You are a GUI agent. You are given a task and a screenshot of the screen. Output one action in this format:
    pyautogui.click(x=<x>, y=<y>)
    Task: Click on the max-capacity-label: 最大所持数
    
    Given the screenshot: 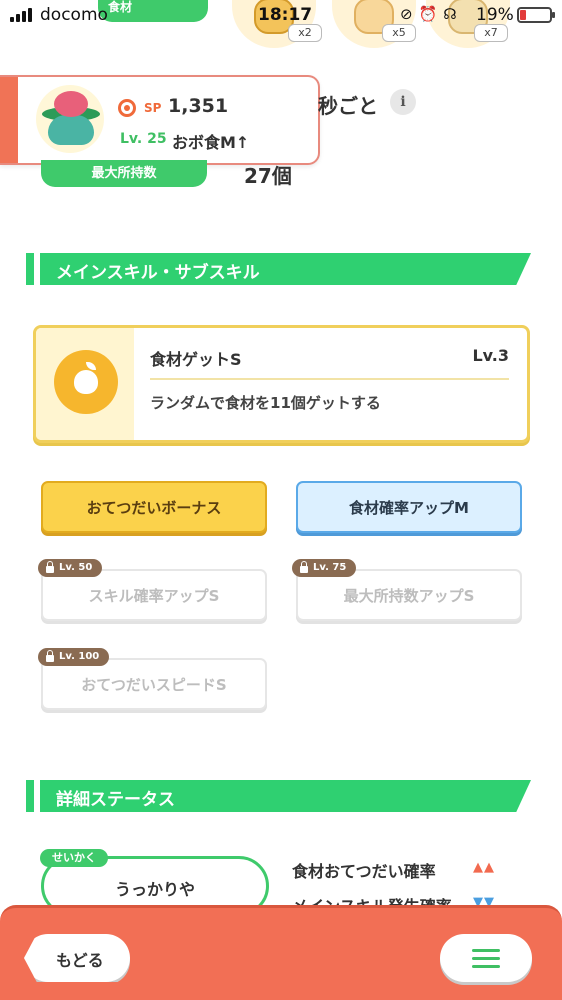 What is the action you would take?
    pyautogui.click(x=124, y=173)
    